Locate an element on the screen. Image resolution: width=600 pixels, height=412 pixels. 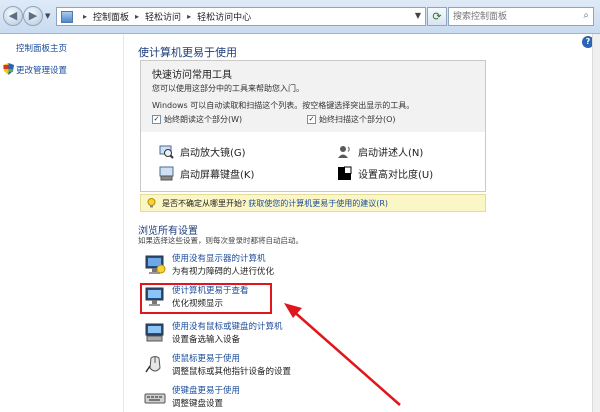
search-box: ⌕ is located at coordinates (521, 16).